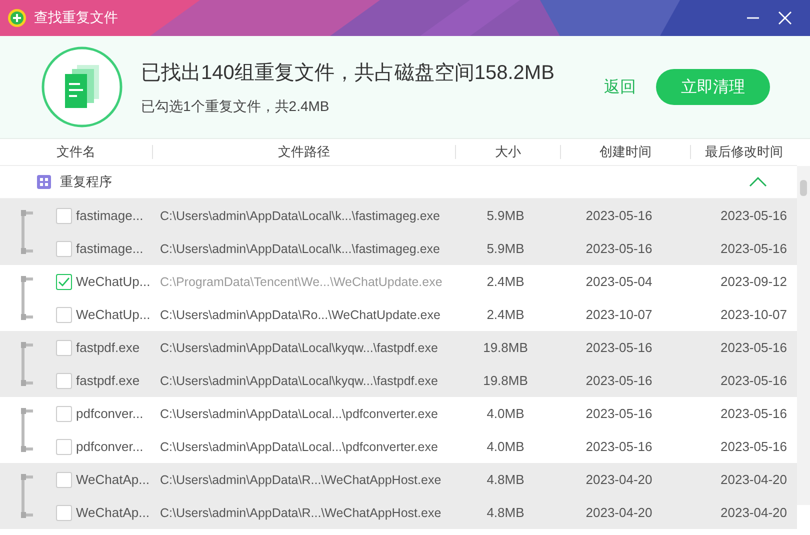 The height and width of the screenshot is (535, 810). Describe the element at coordinates (300, 315) in the screenshot. I see `file-path: C:\Users\admin\AppData\Ro...\WeChatUpdate.exe` at that location.